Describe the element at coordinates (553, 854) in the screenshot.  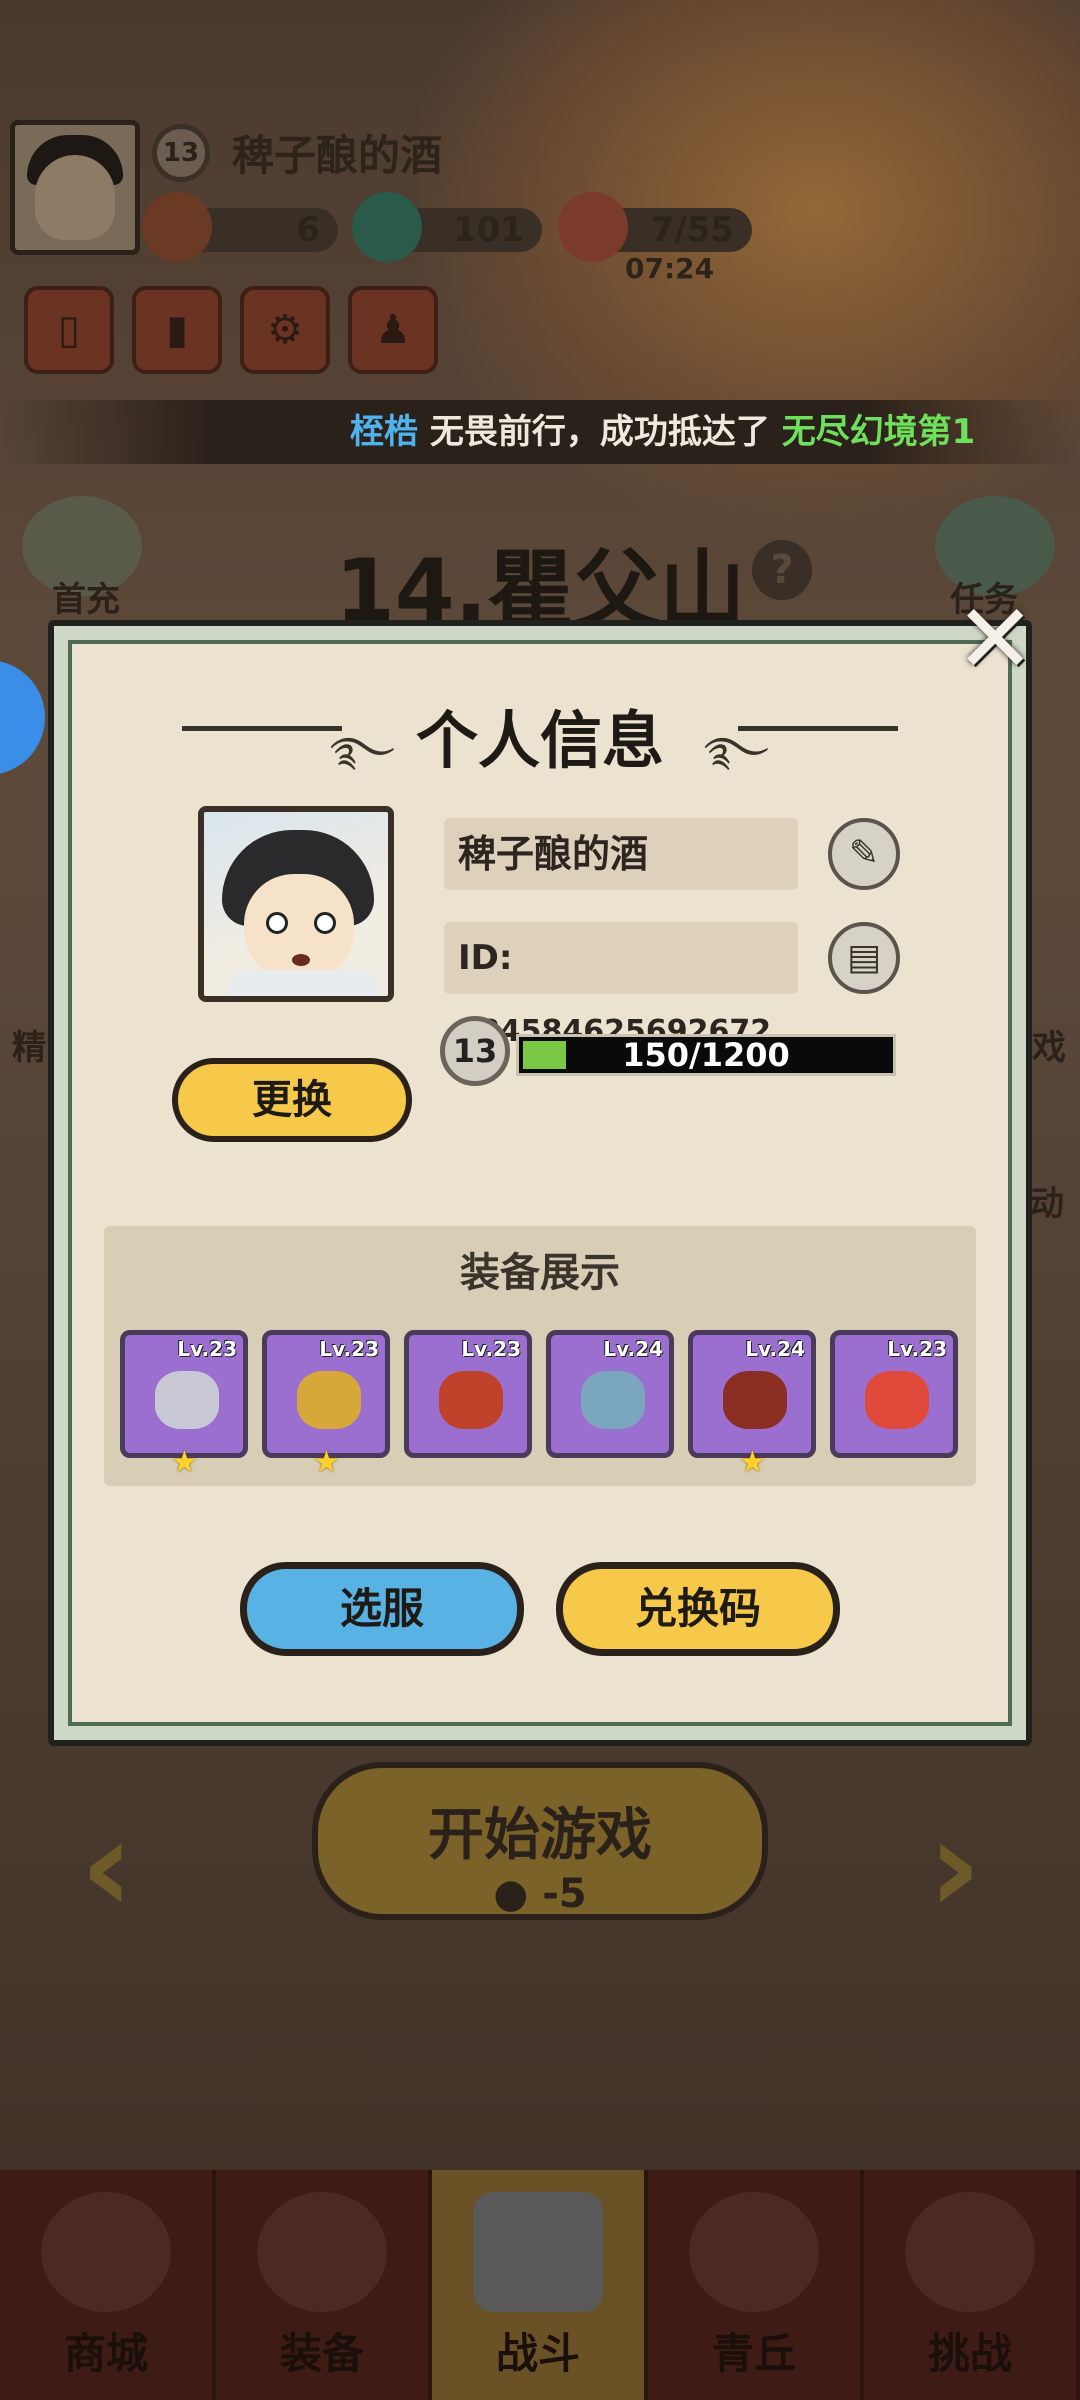
I see `player-name-value: 稗子酿的酒` at that location.